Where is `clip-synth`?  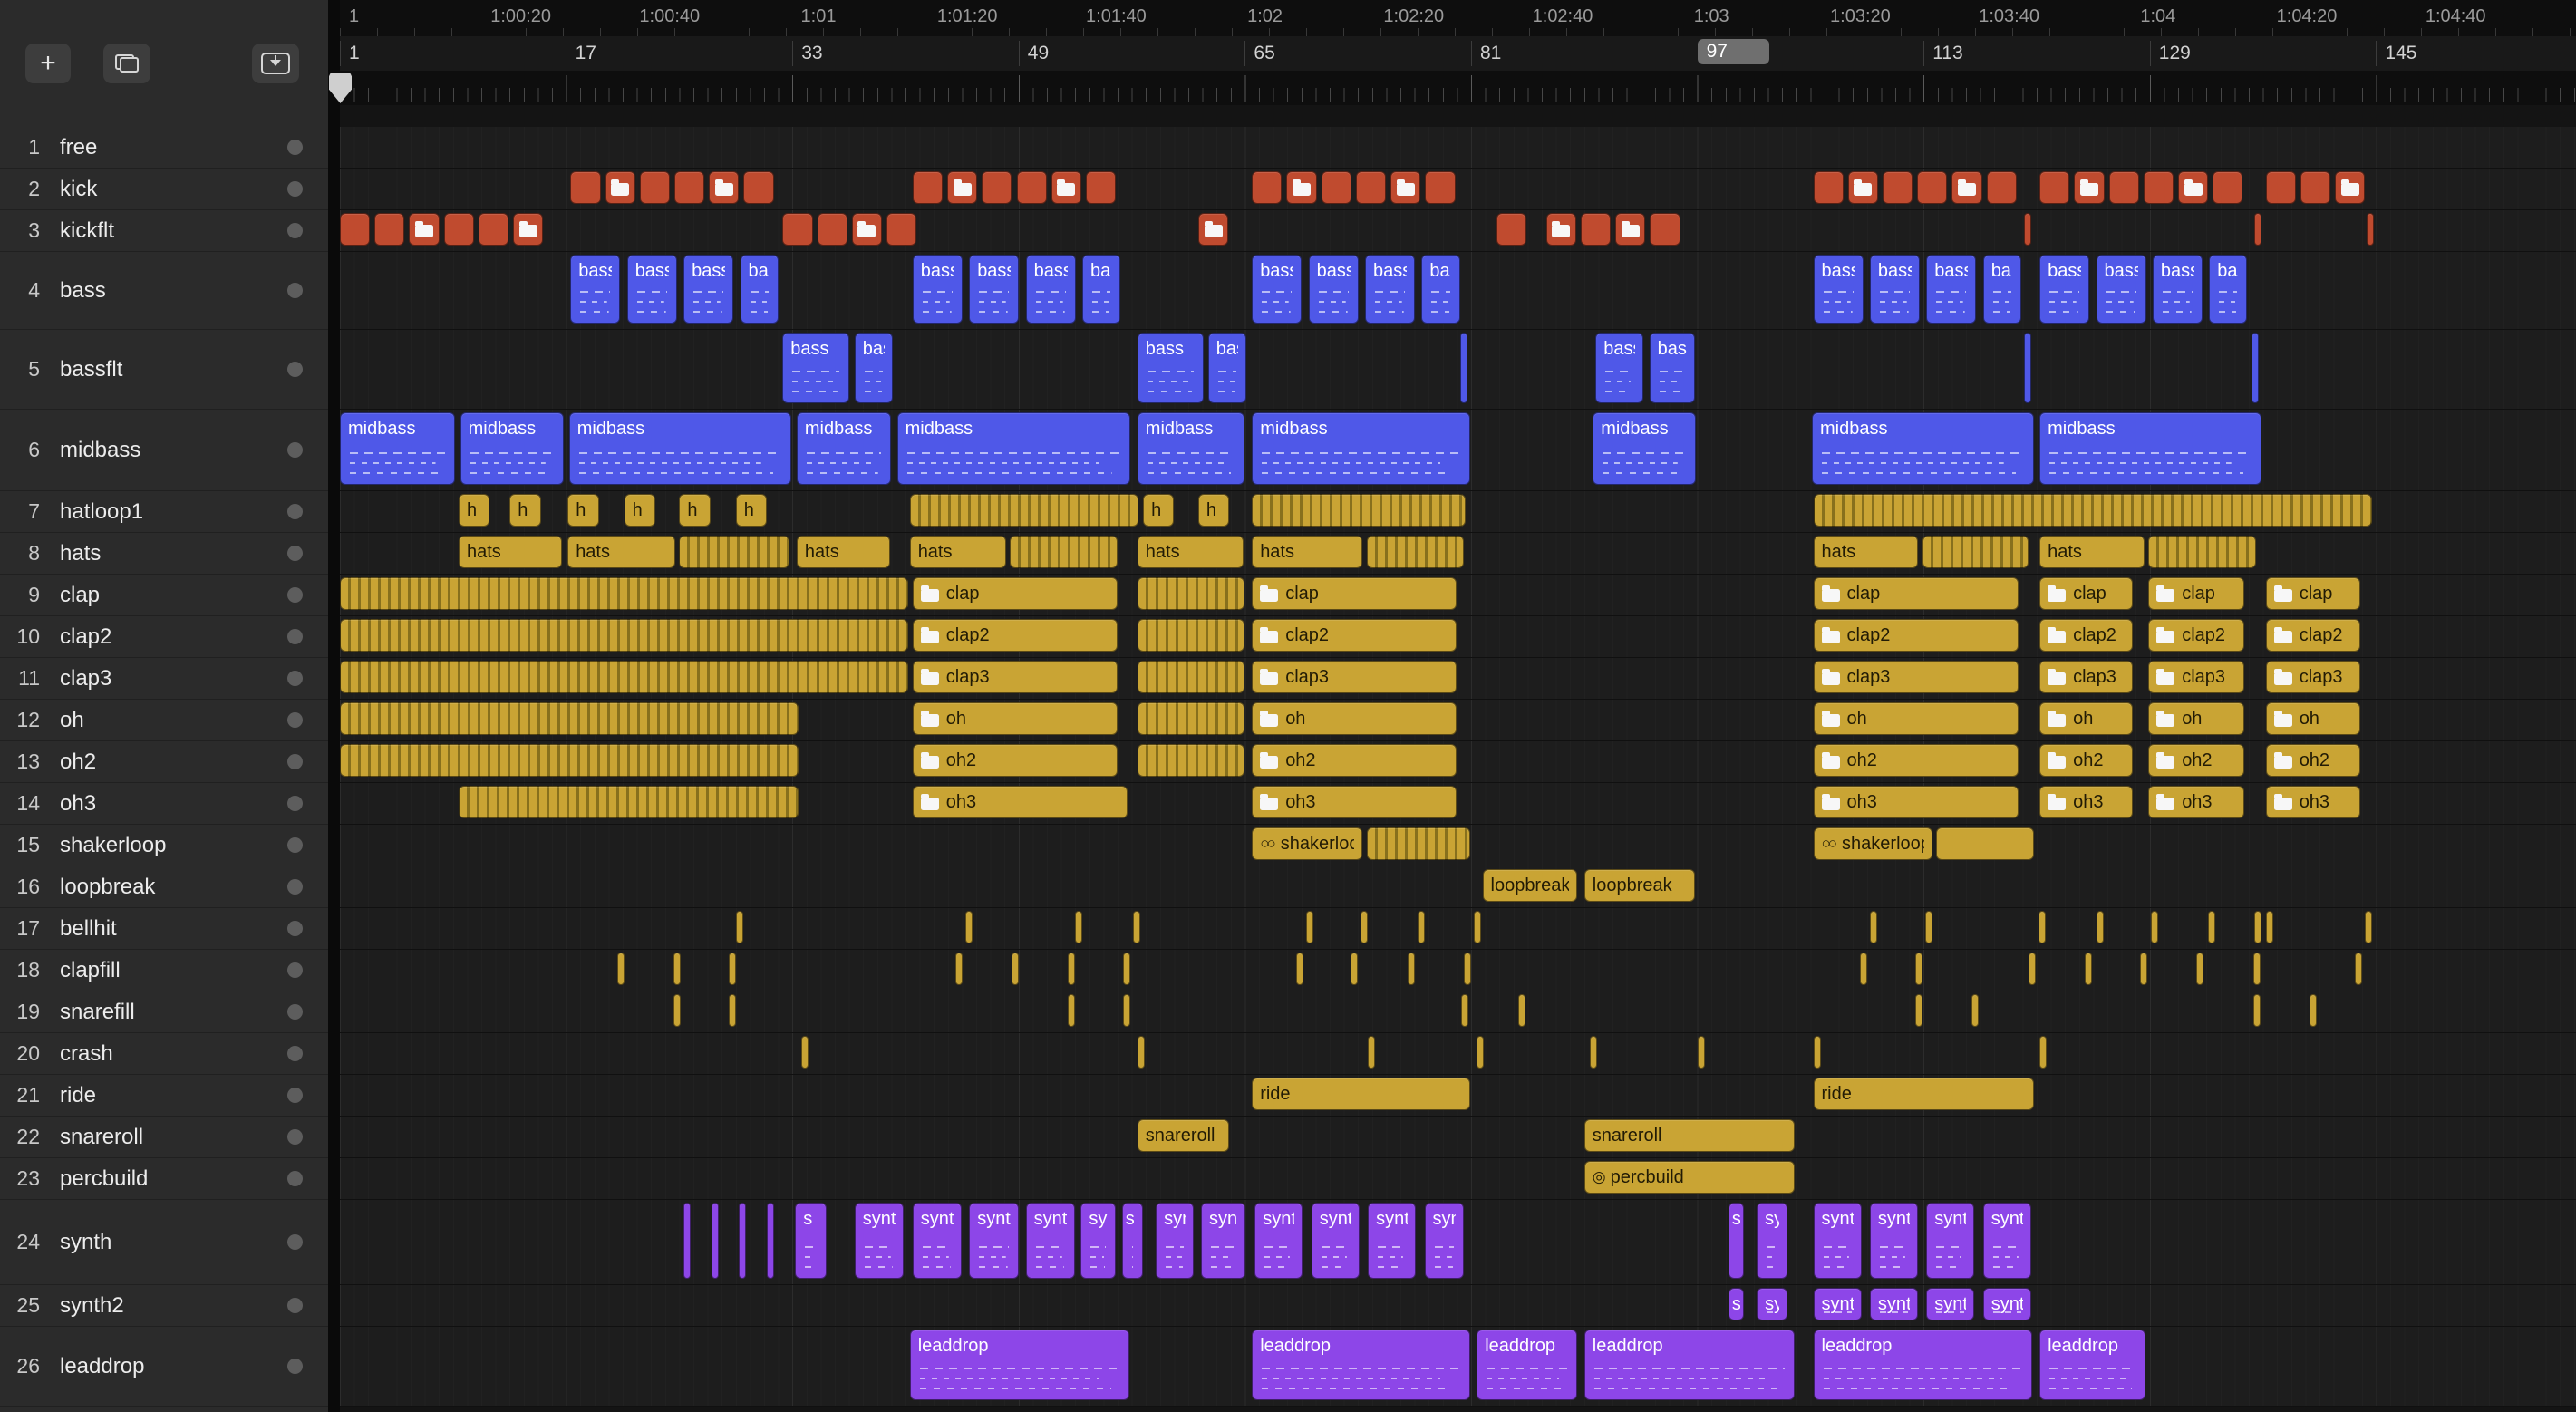
clip-synth is located at coordinates (687, 1241).